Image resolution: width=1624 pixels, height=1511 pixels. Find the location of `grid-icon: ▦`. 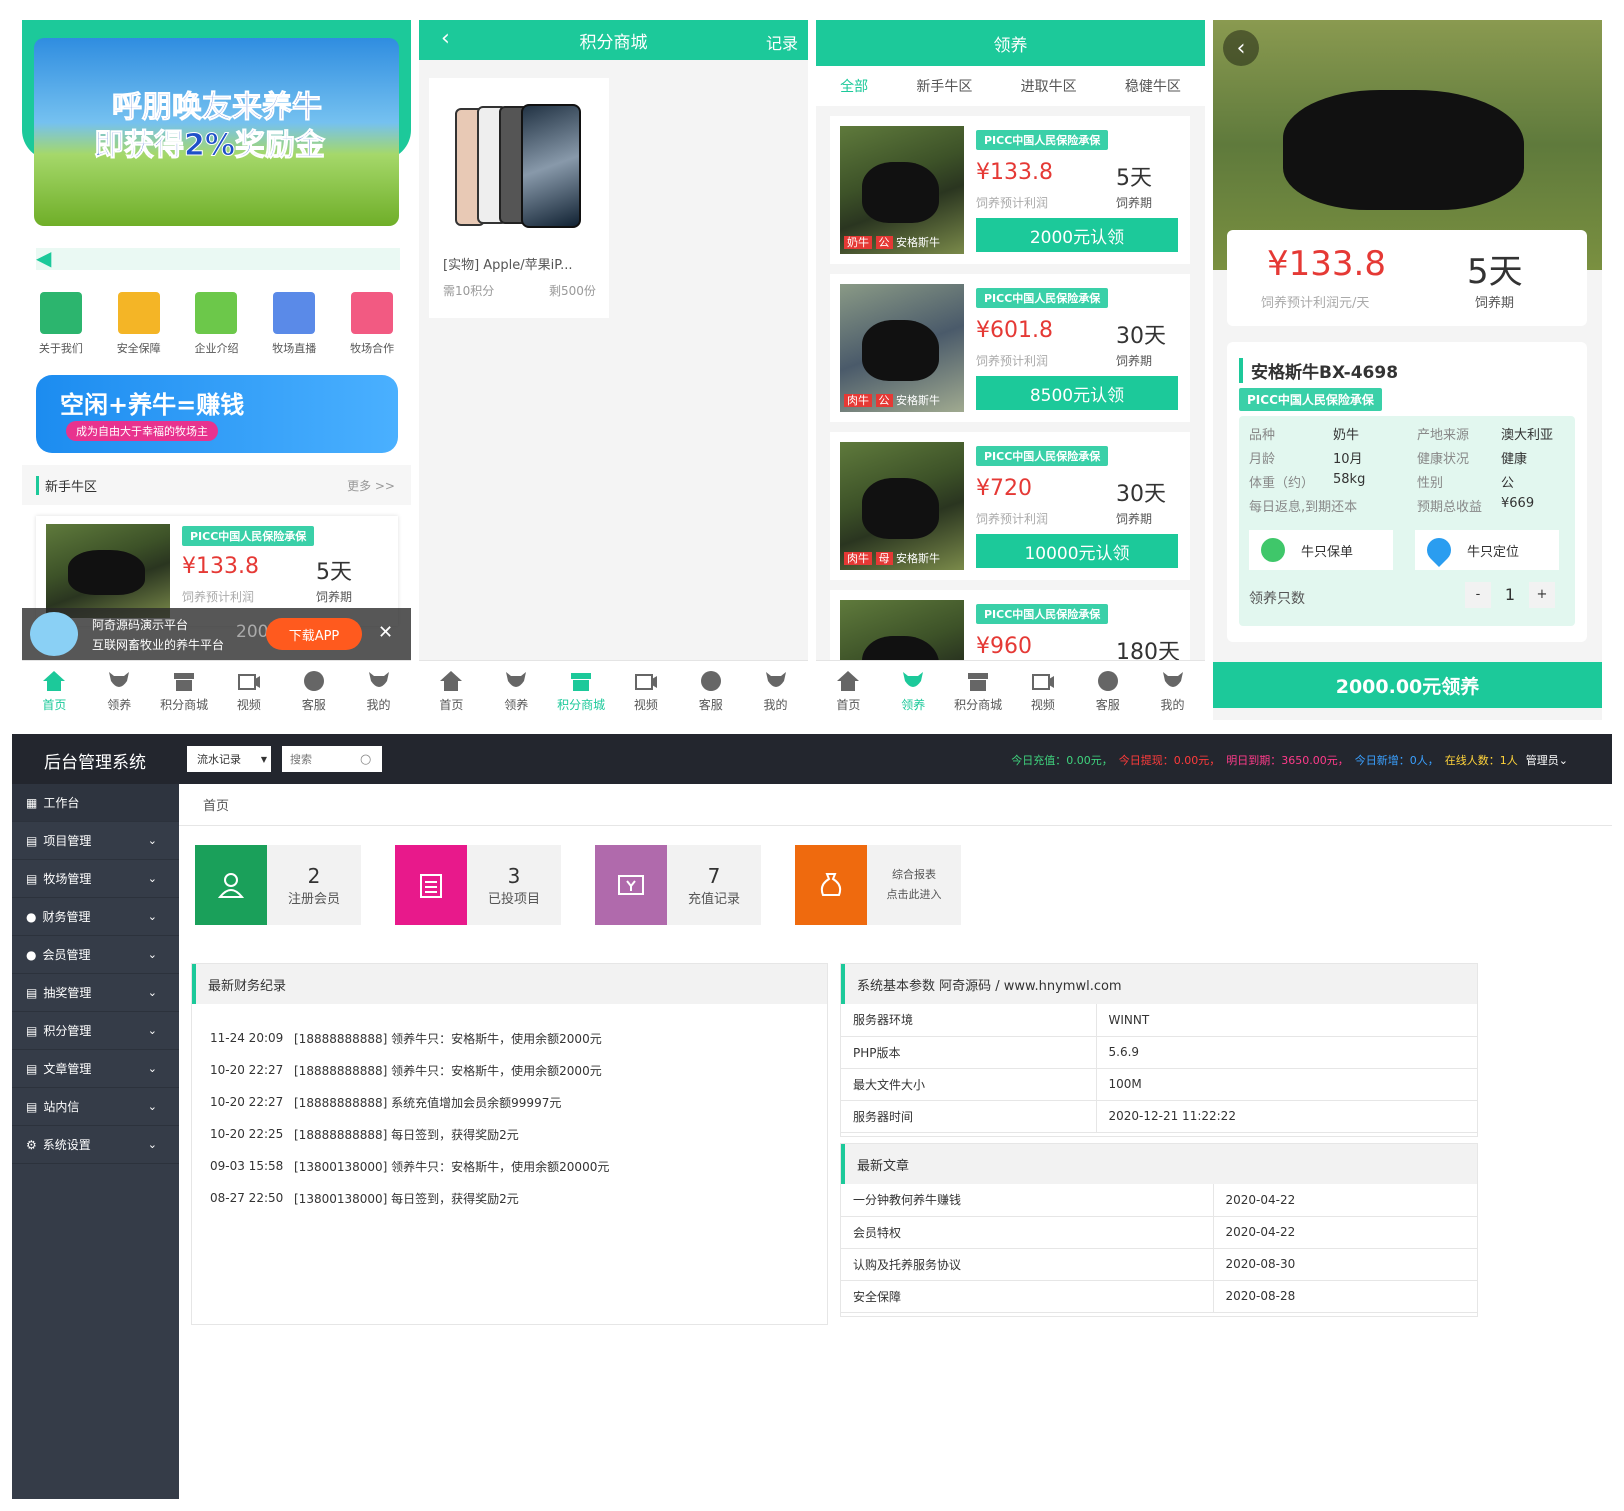

grid-icon: ▦ is located at coordinates (32, 802).